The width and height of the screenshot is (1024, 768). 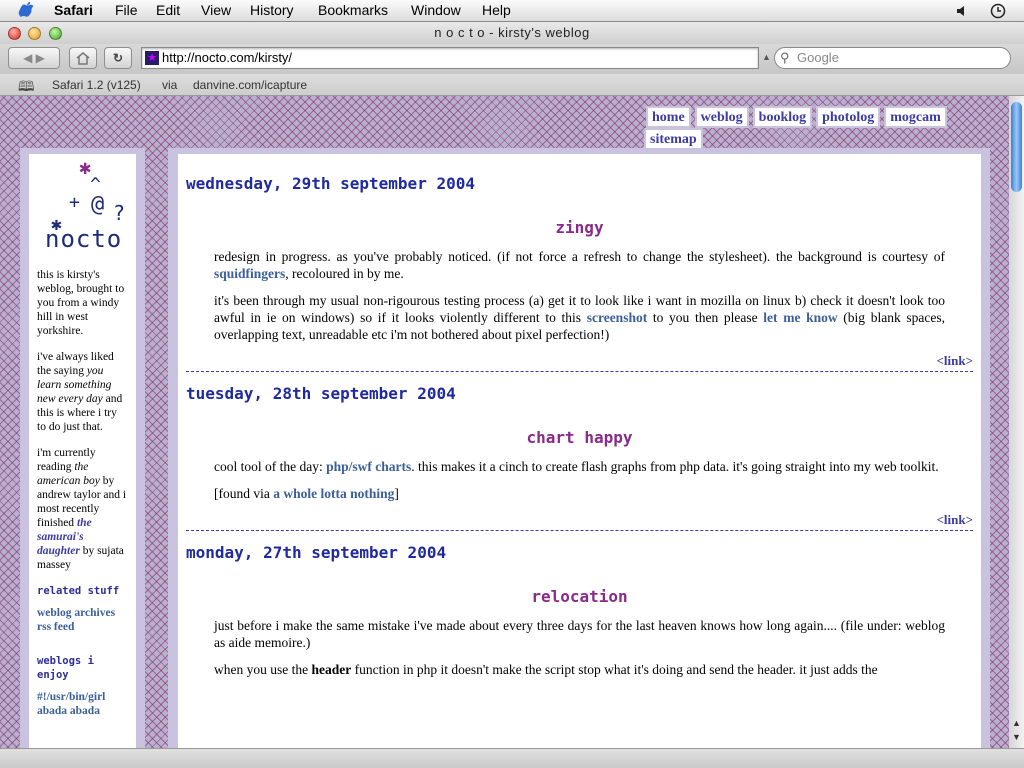 I want to click on bookmark-icapture: danvine.com/icapture, so click(x=250, y=85).